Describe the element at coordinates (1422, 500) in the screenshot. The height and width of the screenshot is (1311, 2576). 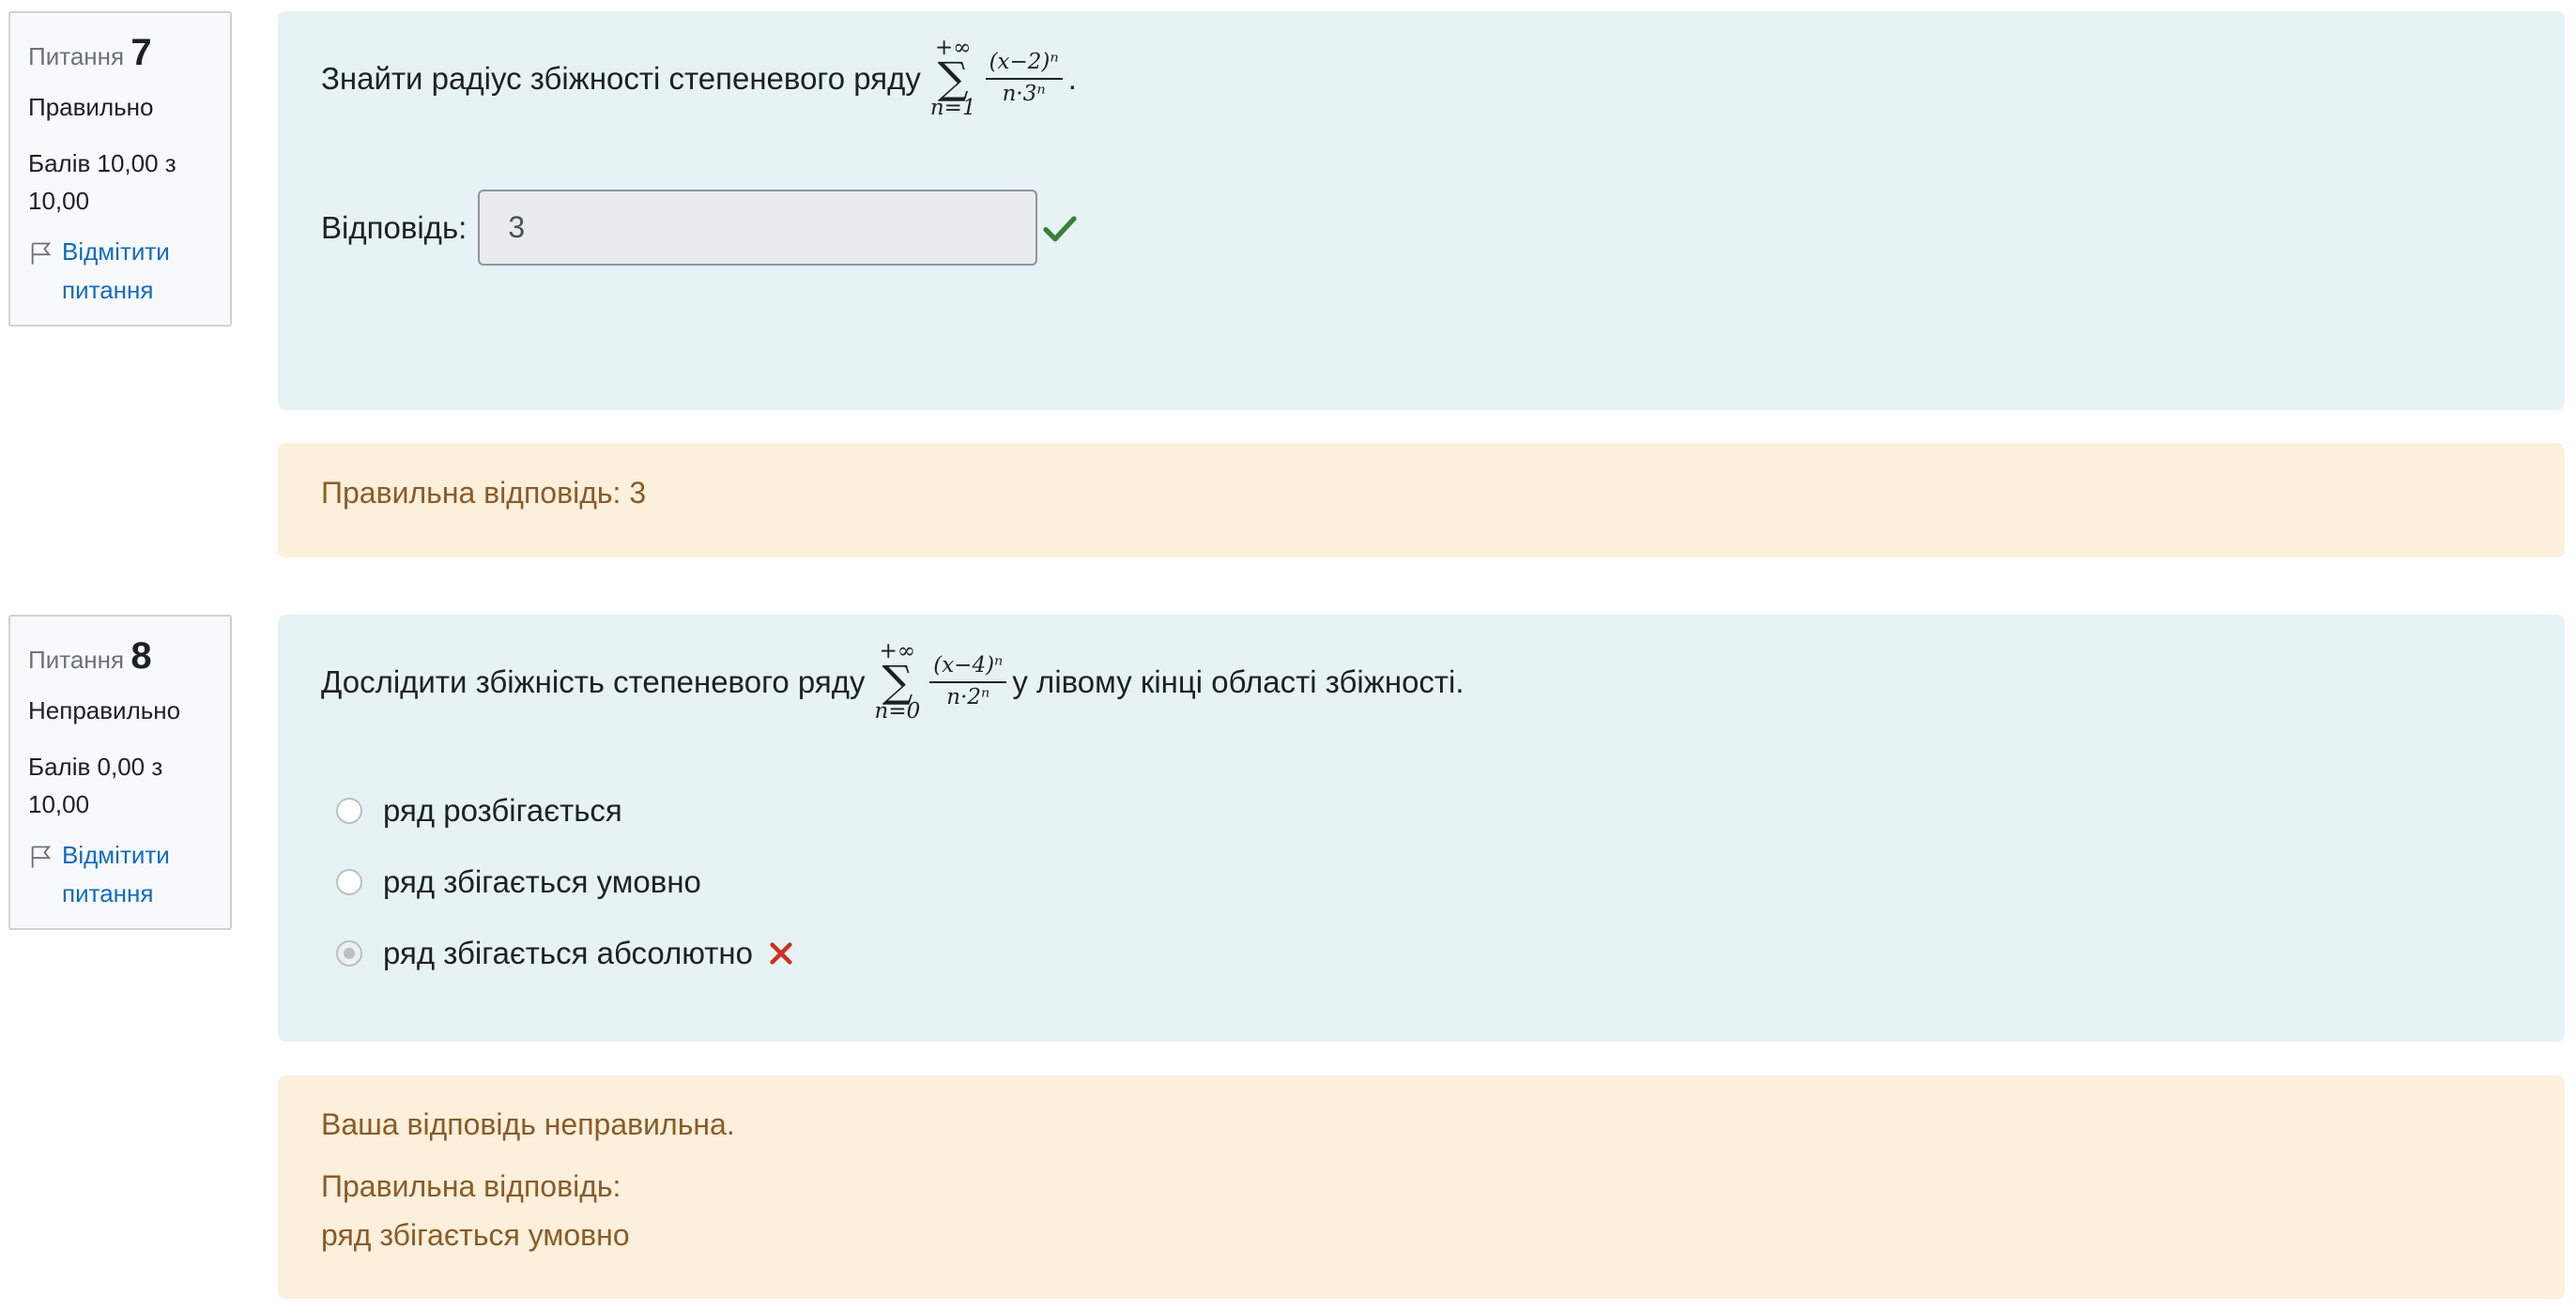
I see `question-outcome-7: Правильна відповідь: 3` at that location.